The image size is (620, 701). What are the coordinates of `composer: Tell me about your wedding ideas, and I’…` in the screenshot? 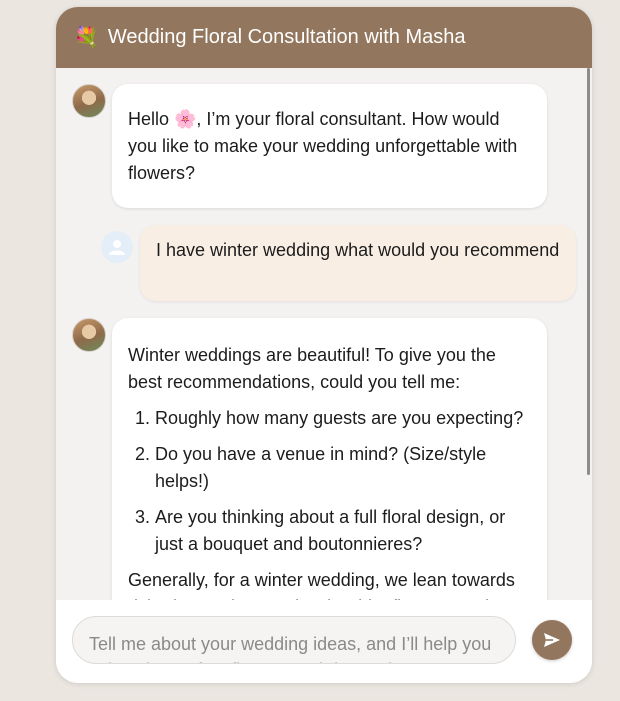 It's located at (324, 641).